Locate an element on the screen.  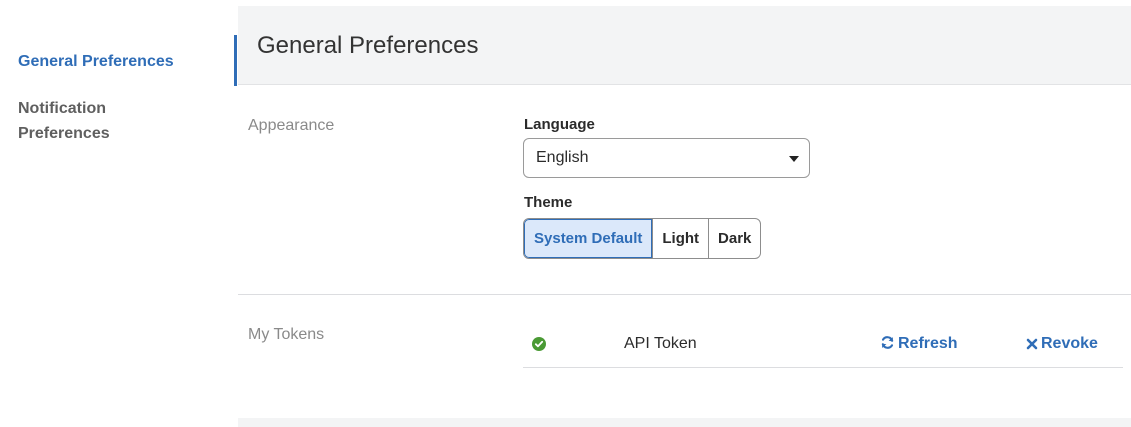
language-label: Language is located at coordinates (559, 124).